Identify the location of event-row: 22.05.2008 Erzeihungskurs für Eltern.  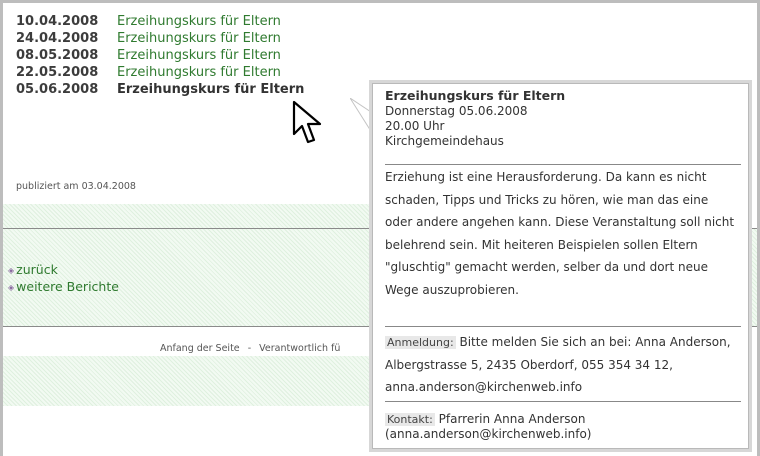
(160, 72).